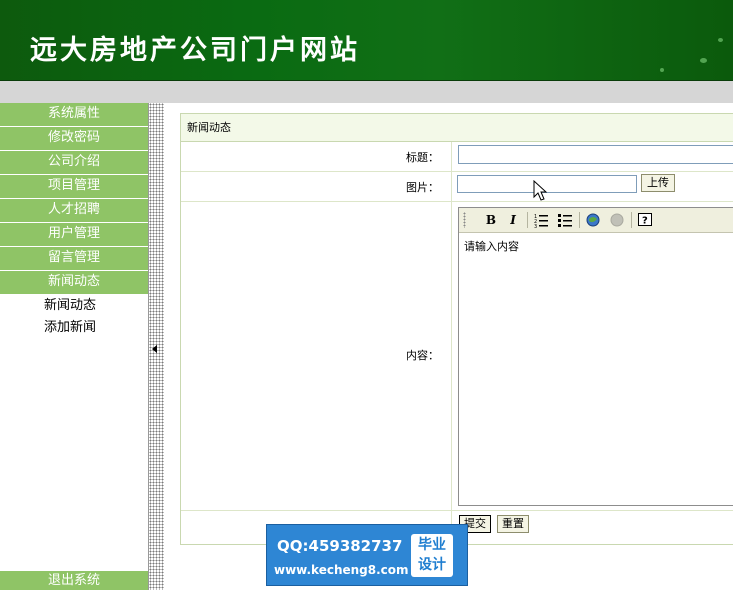  Describe the element at coordinates (154, 349) in the screenshot. I see `collapse-arrow-icon` at that location.